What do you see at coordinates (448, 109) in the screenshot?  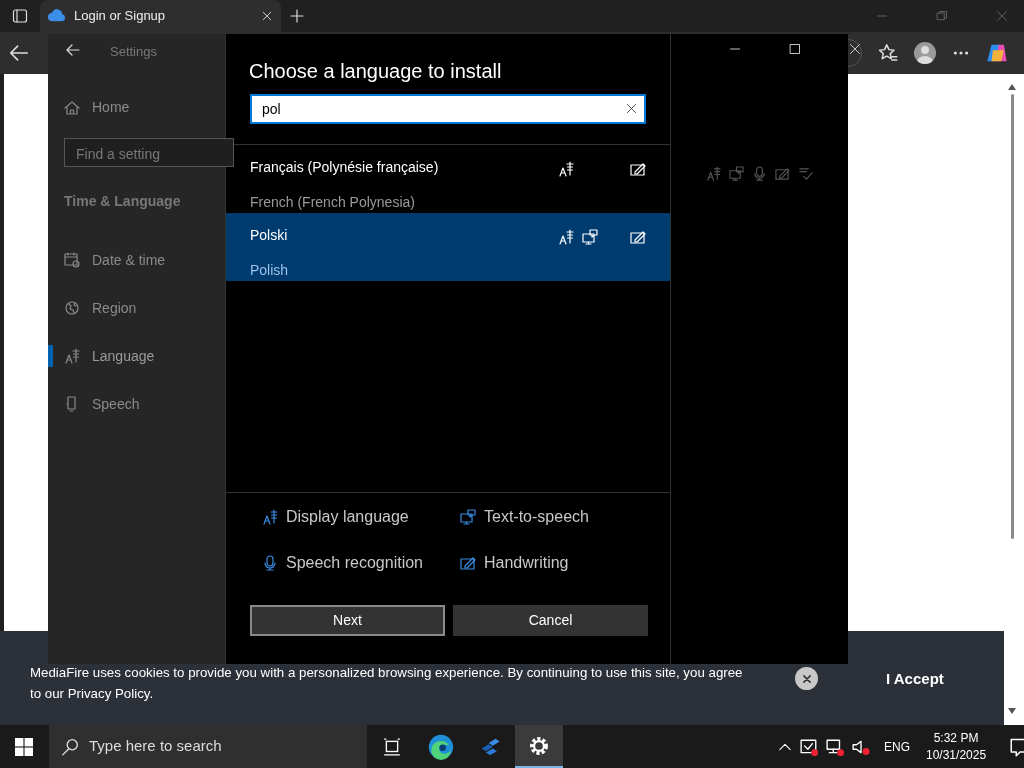 I see `search-field: pol` at bounding box center [448, 109].